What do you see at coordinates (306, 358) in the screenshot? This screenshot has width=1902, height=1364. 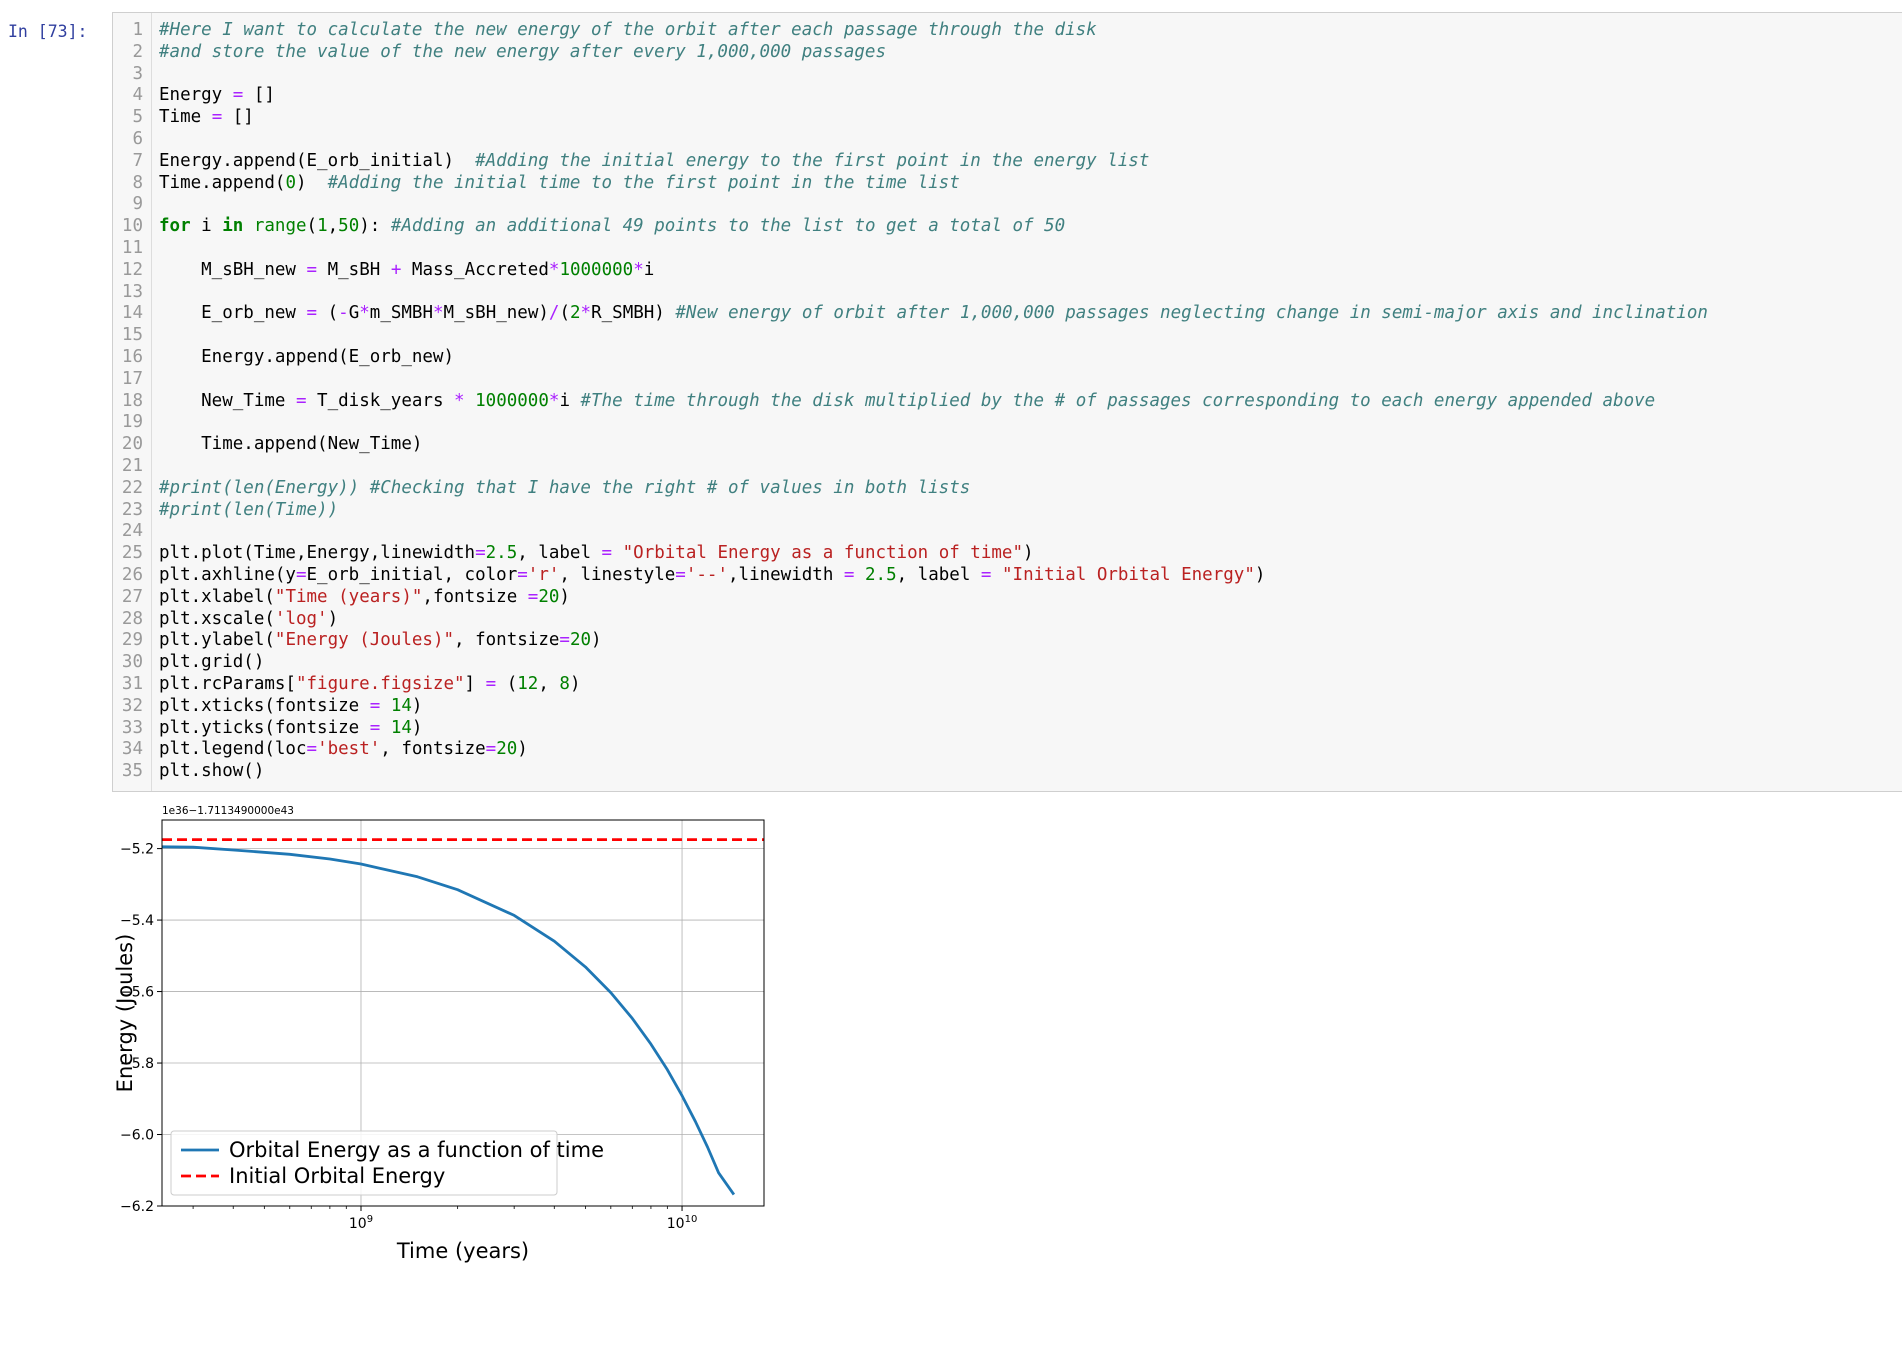 I see `code-line: Energy.append(E_orb_new)` at bounding box center [306, 358].